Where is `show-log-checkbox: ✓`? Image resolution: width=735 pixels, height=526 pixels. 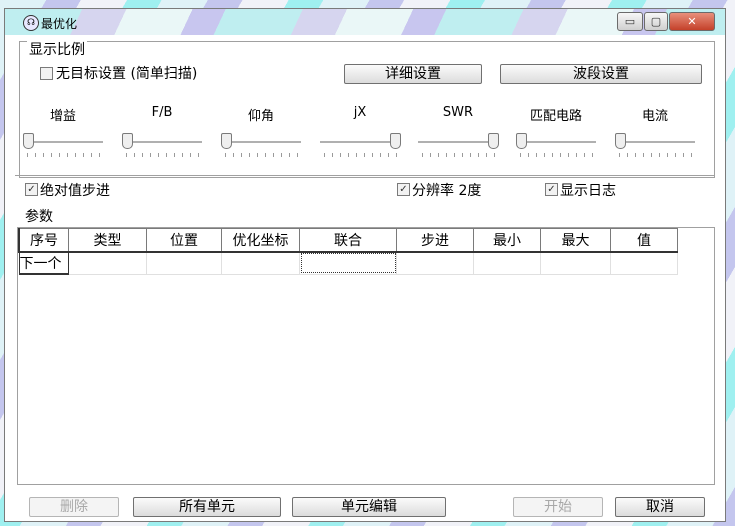 show-log-checkbox: ✓ is located at coordinates (551, 189).